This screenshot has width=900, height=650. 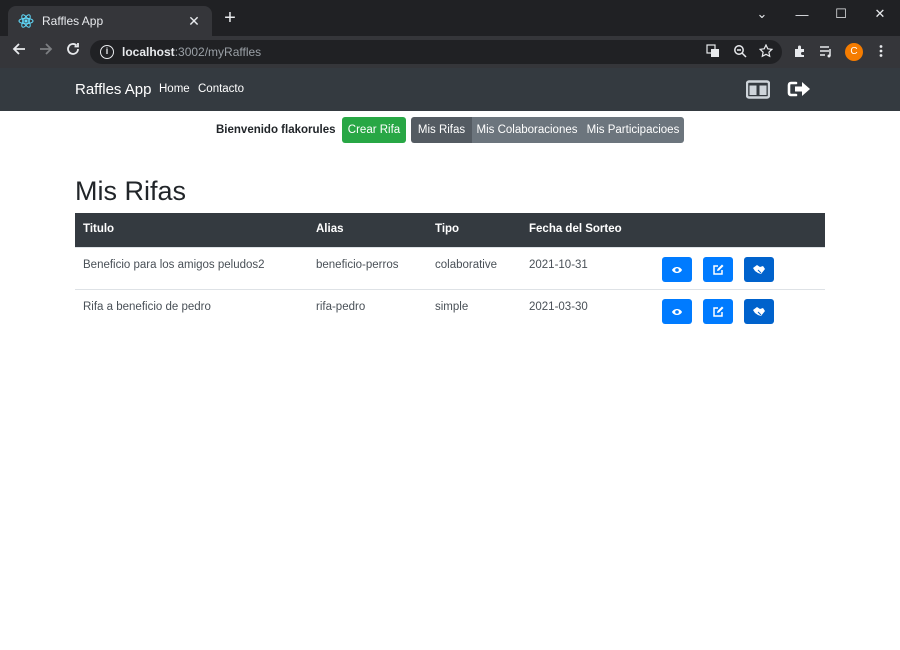 I want to click on tab-mis-colaboraciones: Mis Colaboraciones, so click(x=527, y=130).